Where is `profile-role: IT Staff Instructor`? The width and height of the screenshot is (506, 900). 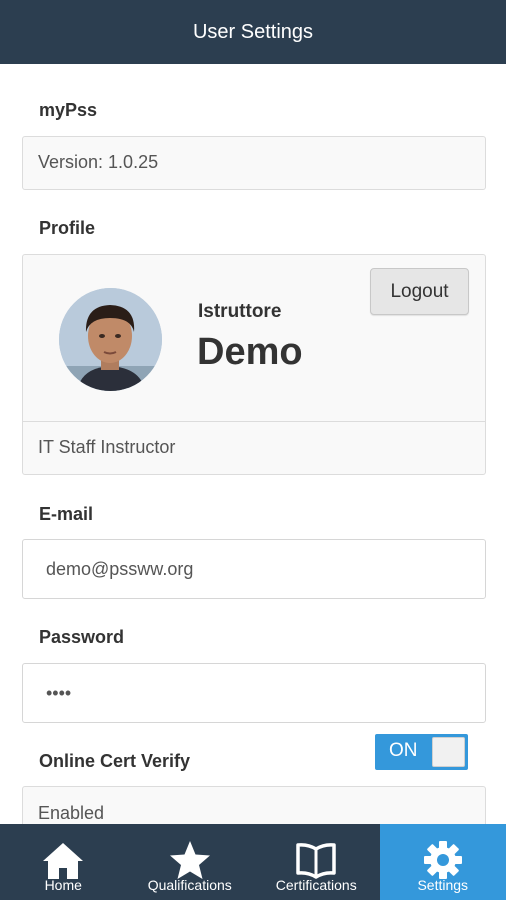
profile-role: IT Staff Instructor is located at coordinates (107, 447).